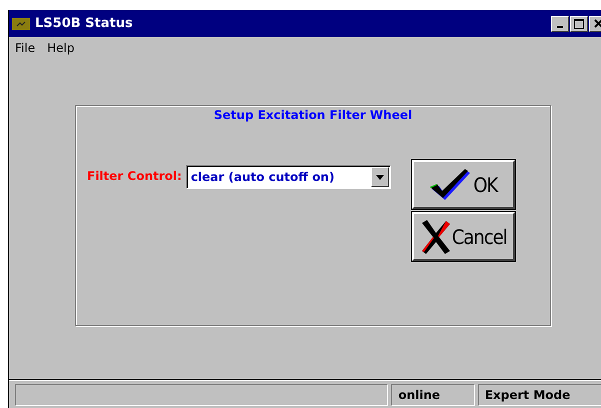 The width and height of the screenshot is (601, 408). Describe the element at coordinates (313, 115) in the screenshot. I see `group-title: Setup Excitation Filter Wheel` at that location.